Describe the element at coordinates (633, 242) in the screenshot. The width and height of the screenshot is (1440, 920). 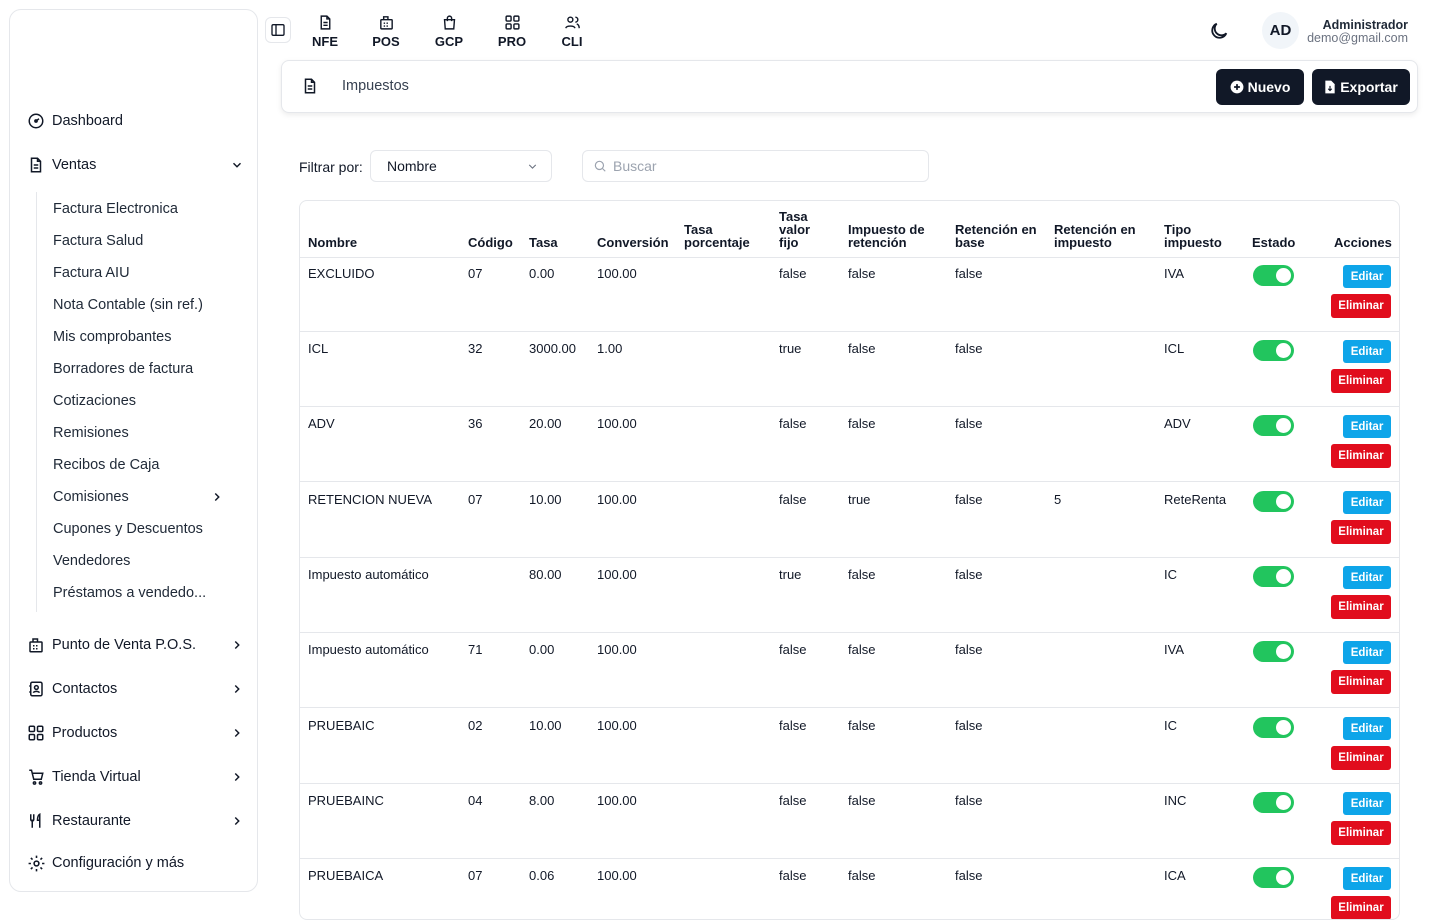
I see `column-header-conversion: Conversión` at that location.